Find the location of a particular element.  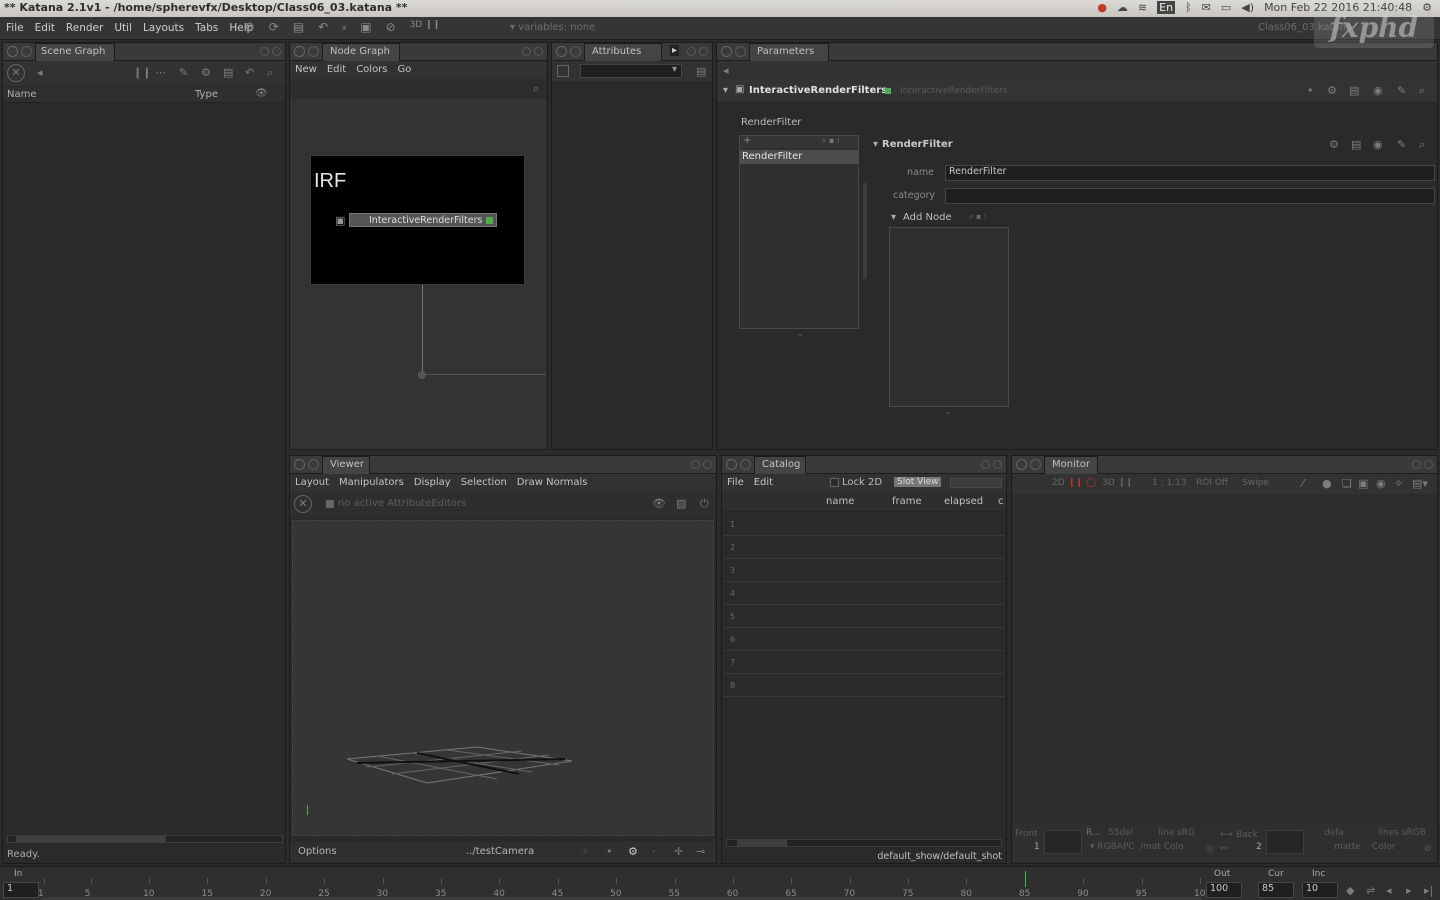

add-node-tools-icon: ⌕ ▪ ⁞ is located at coordinates (978, 217).